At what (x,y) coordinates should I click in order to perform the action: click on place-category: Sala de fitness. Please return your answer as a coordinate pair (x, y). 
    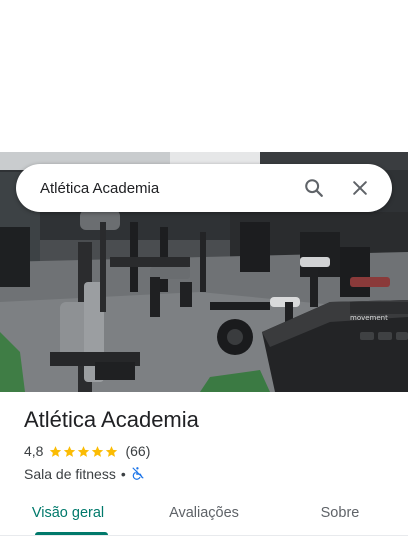
    Looking at the image, I should click on (70, 474).